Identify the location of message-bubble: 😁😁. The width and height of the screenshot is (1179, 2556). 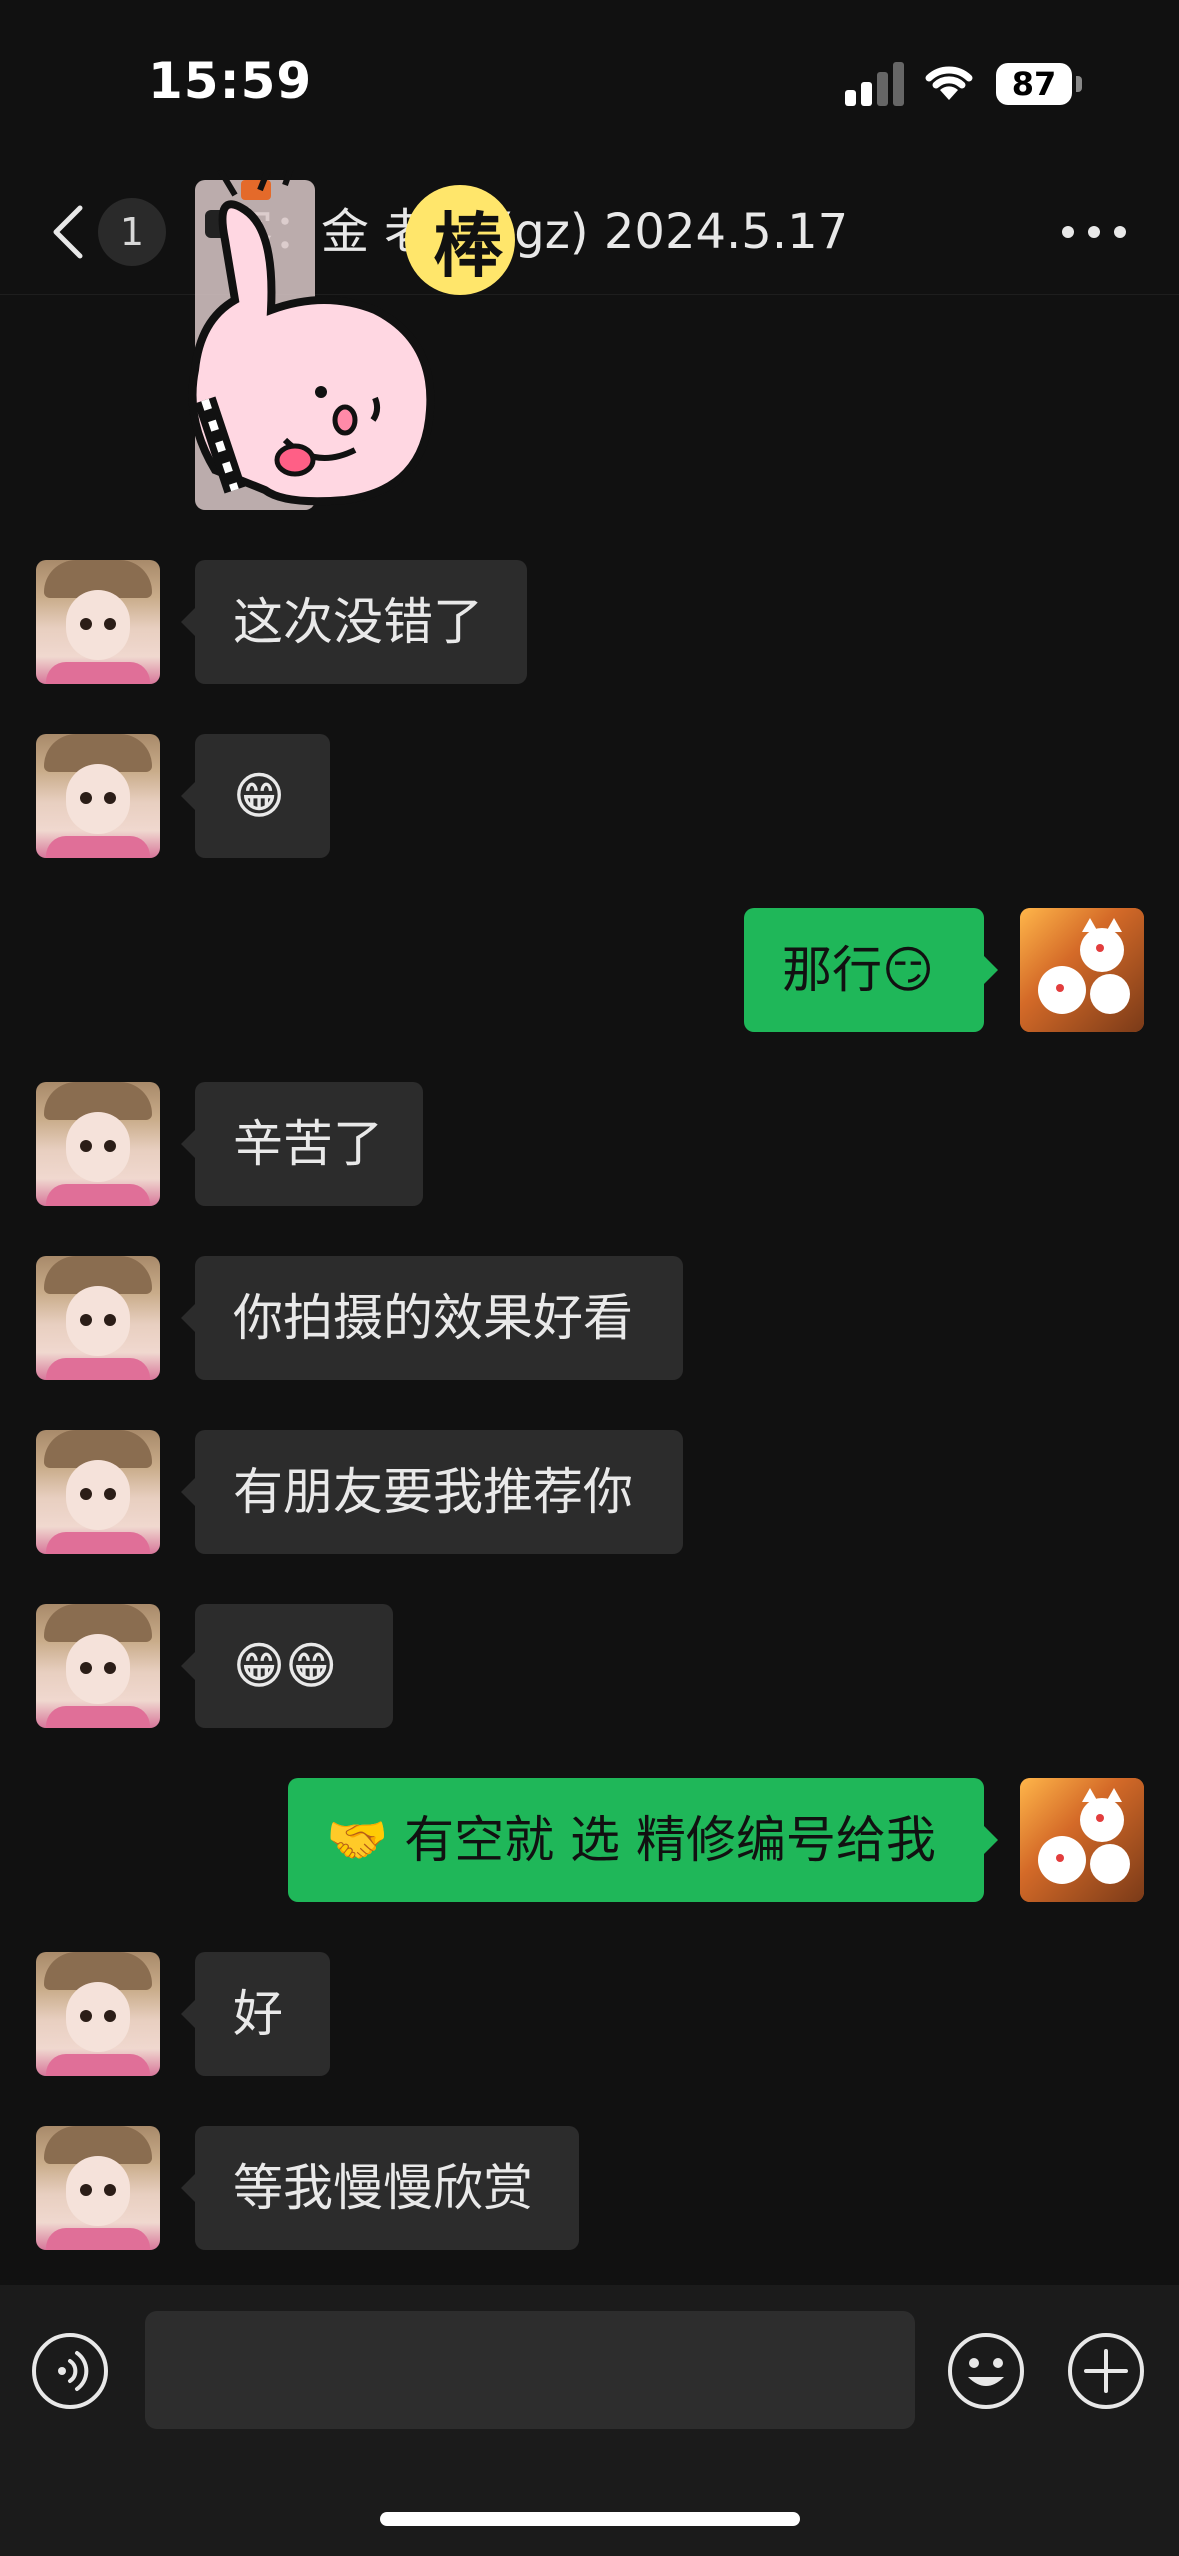
(287, 1666).